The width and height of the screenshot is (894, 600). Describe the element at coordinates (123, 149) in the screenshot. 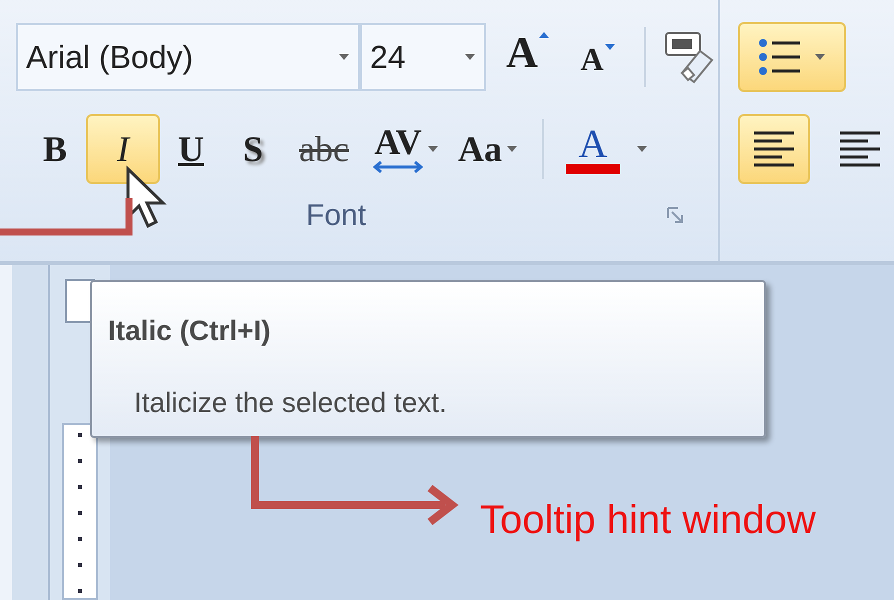

I see `format-button: I` at that location.